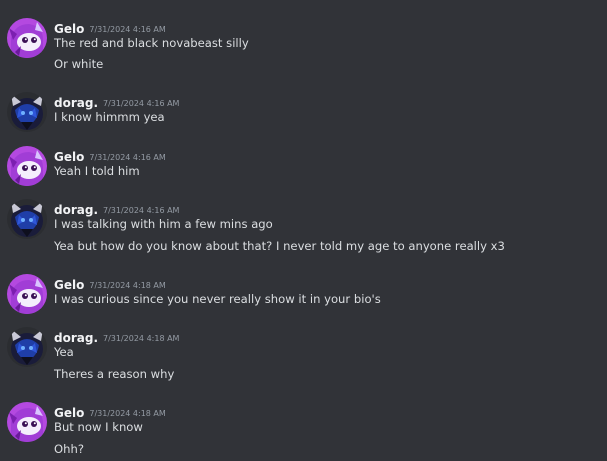  What do you see at coordinates (64, 352) in the screenshot?
I see `message-text: Yea` at bounding box center [64, 352].